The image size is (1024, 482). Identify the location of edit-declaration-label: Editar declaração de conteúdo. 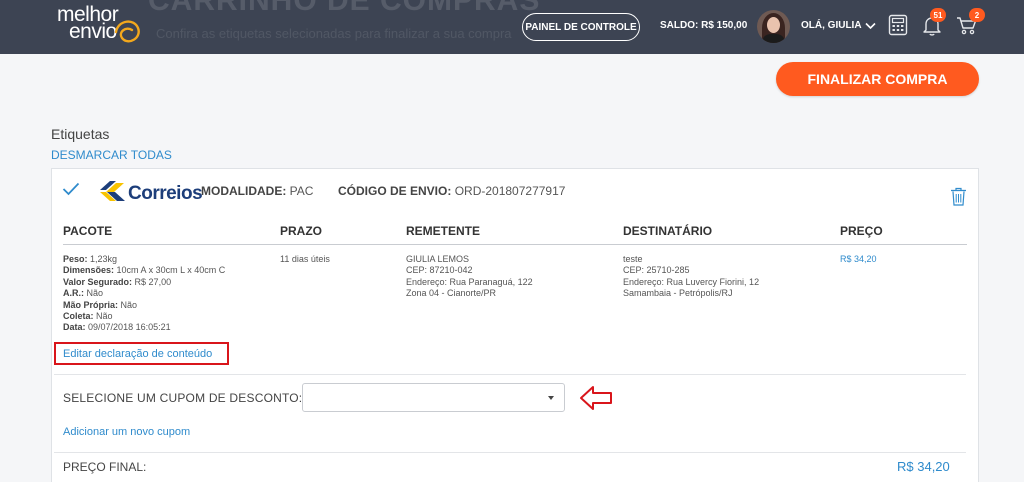
(138, 353).